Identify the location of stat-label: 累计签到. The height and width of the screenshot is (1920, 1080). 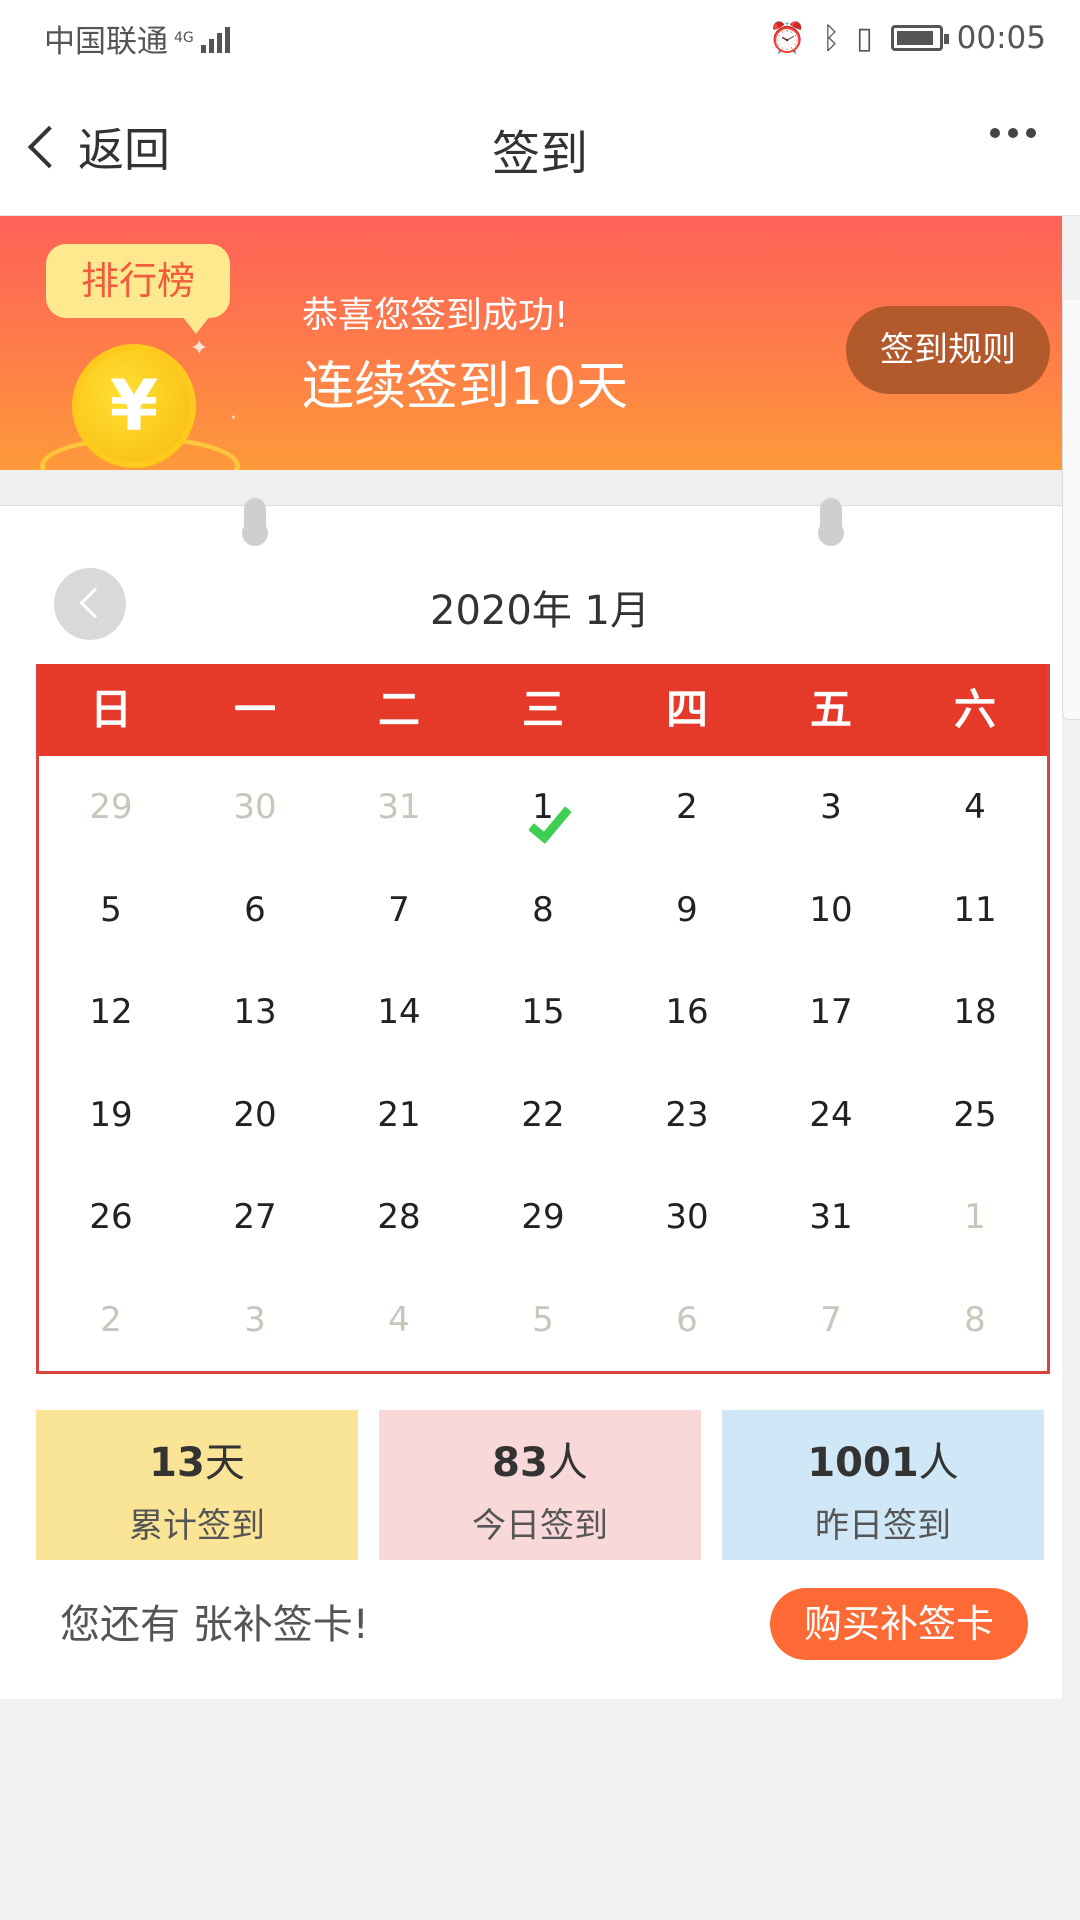
(197, 1526).